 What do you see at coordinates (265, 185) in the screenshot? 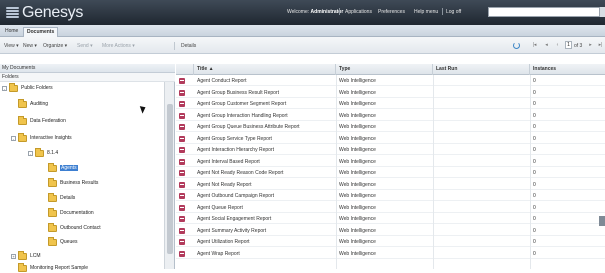
I see `cell-title: Agent Not Ready Report` at bounding box center [265, 185].